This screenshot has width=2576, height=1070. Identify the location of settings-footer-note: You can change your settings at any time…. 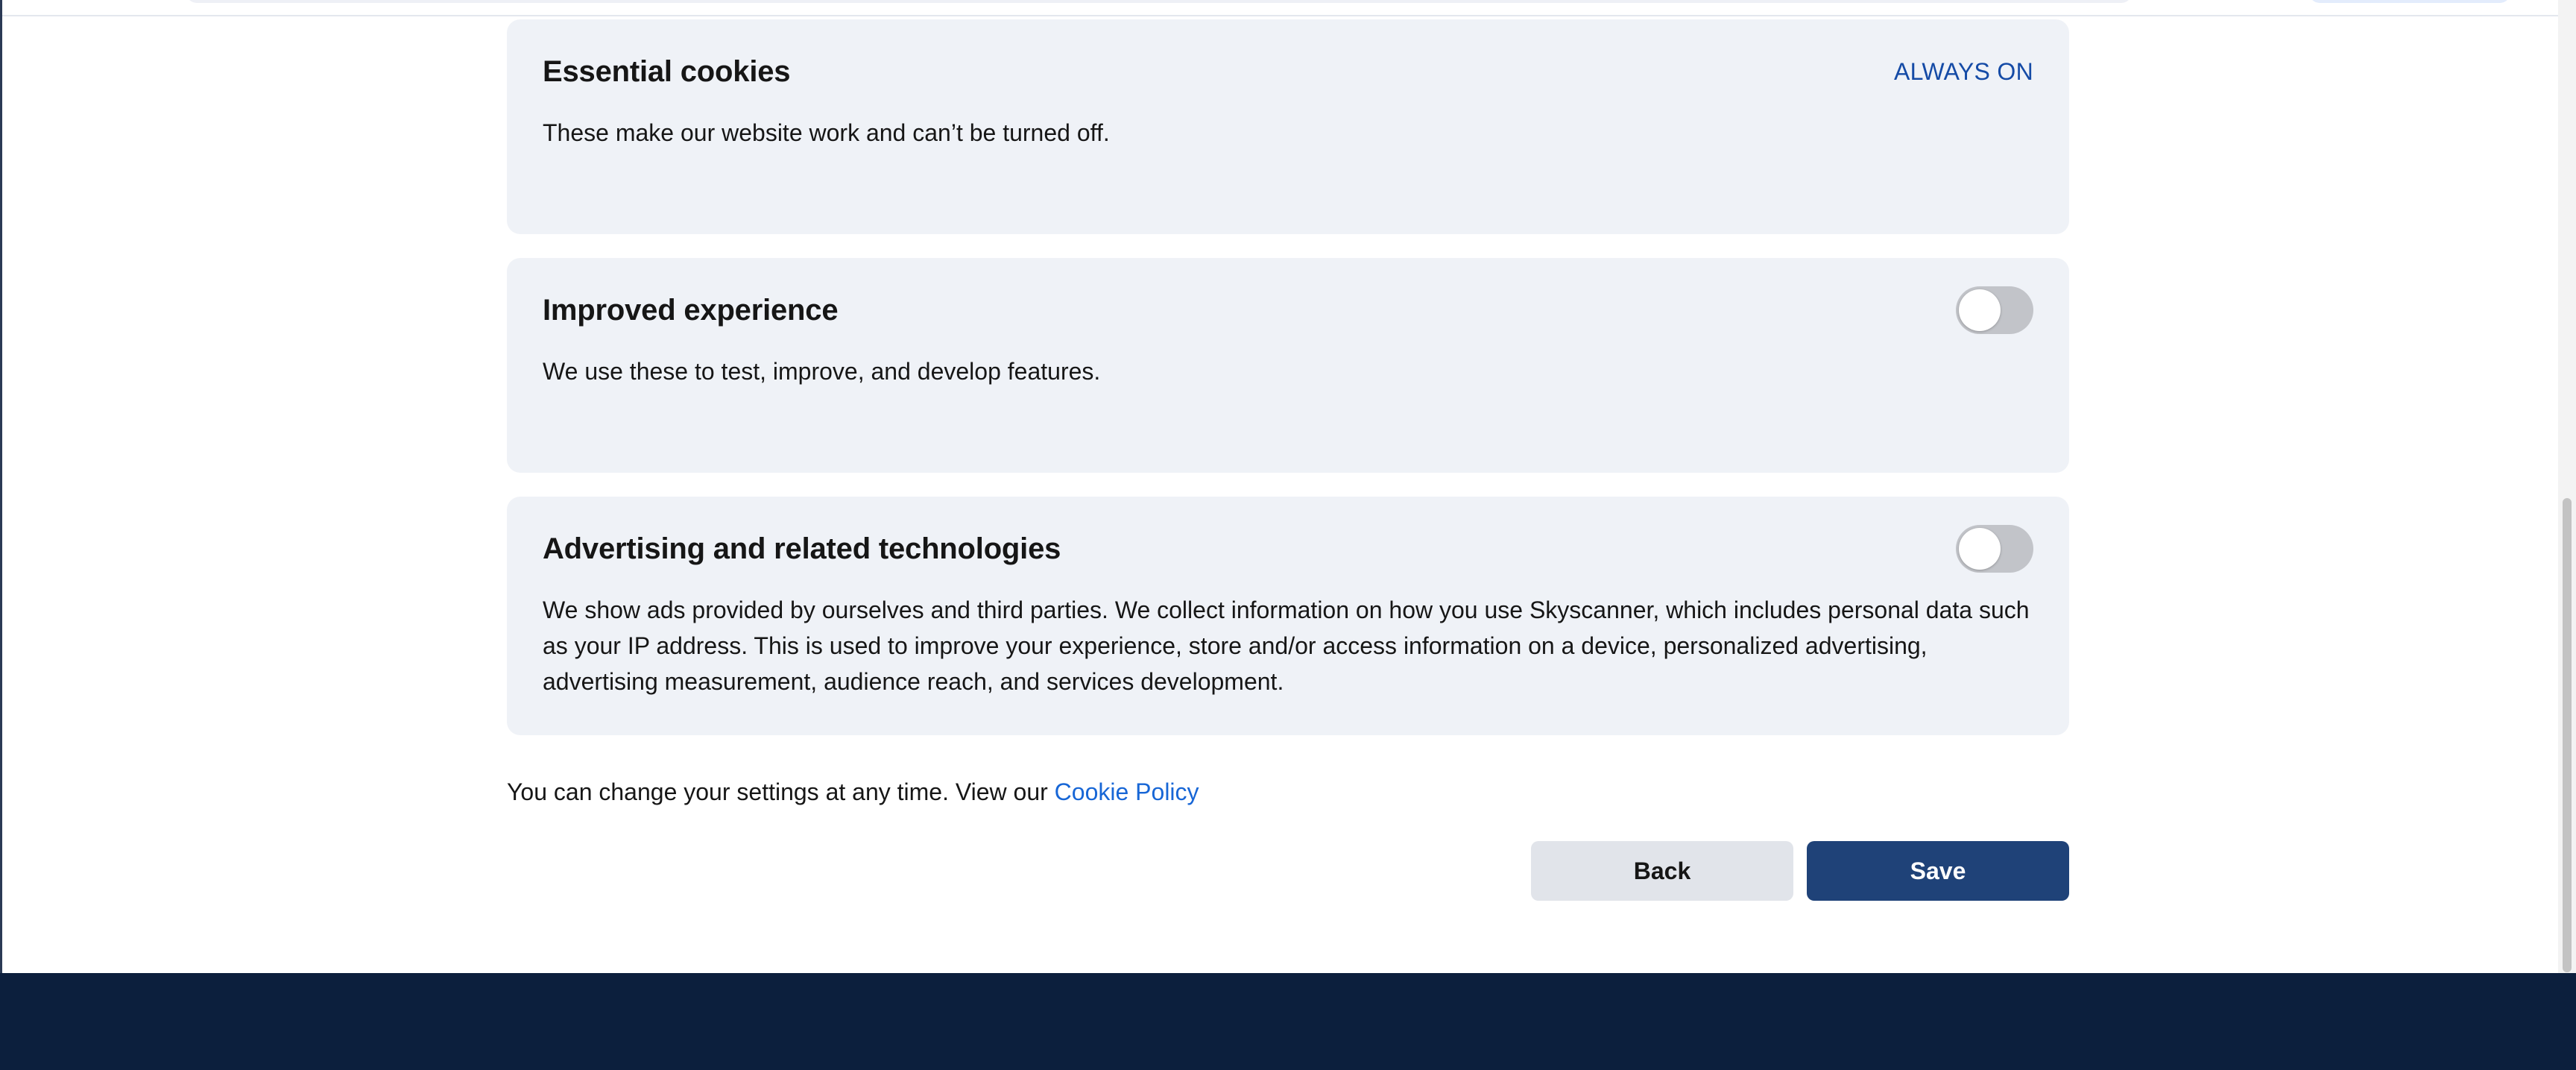
(1288, 792).